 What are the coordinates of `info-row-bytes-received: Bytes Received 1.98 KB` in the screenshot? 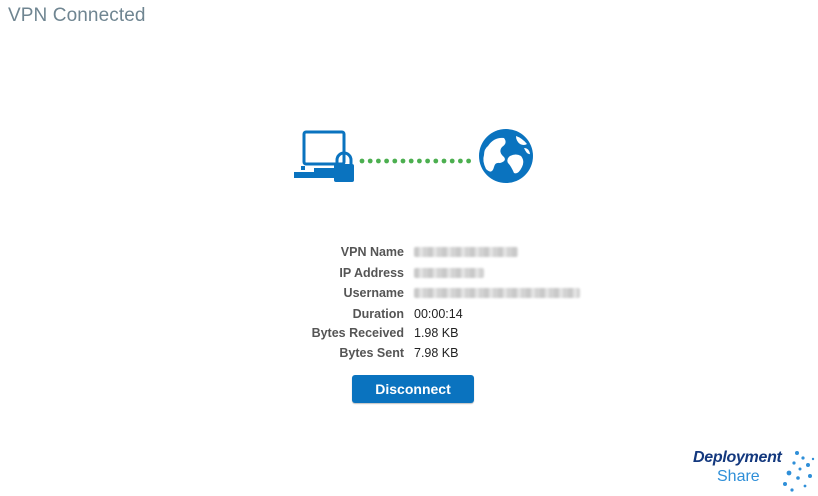 It's located at (420, 334).